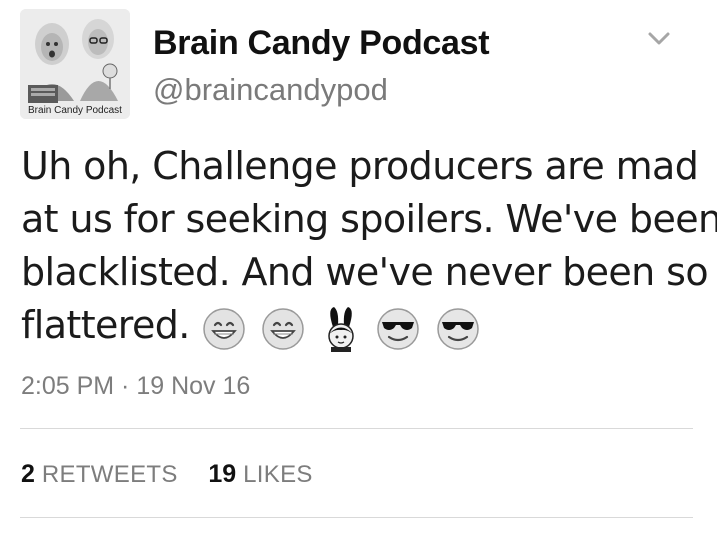 The image size is (717, 535). Describe the element at coordinates (105, 325) in the screenshot. I see `tweet-line: flattered.` at that location.